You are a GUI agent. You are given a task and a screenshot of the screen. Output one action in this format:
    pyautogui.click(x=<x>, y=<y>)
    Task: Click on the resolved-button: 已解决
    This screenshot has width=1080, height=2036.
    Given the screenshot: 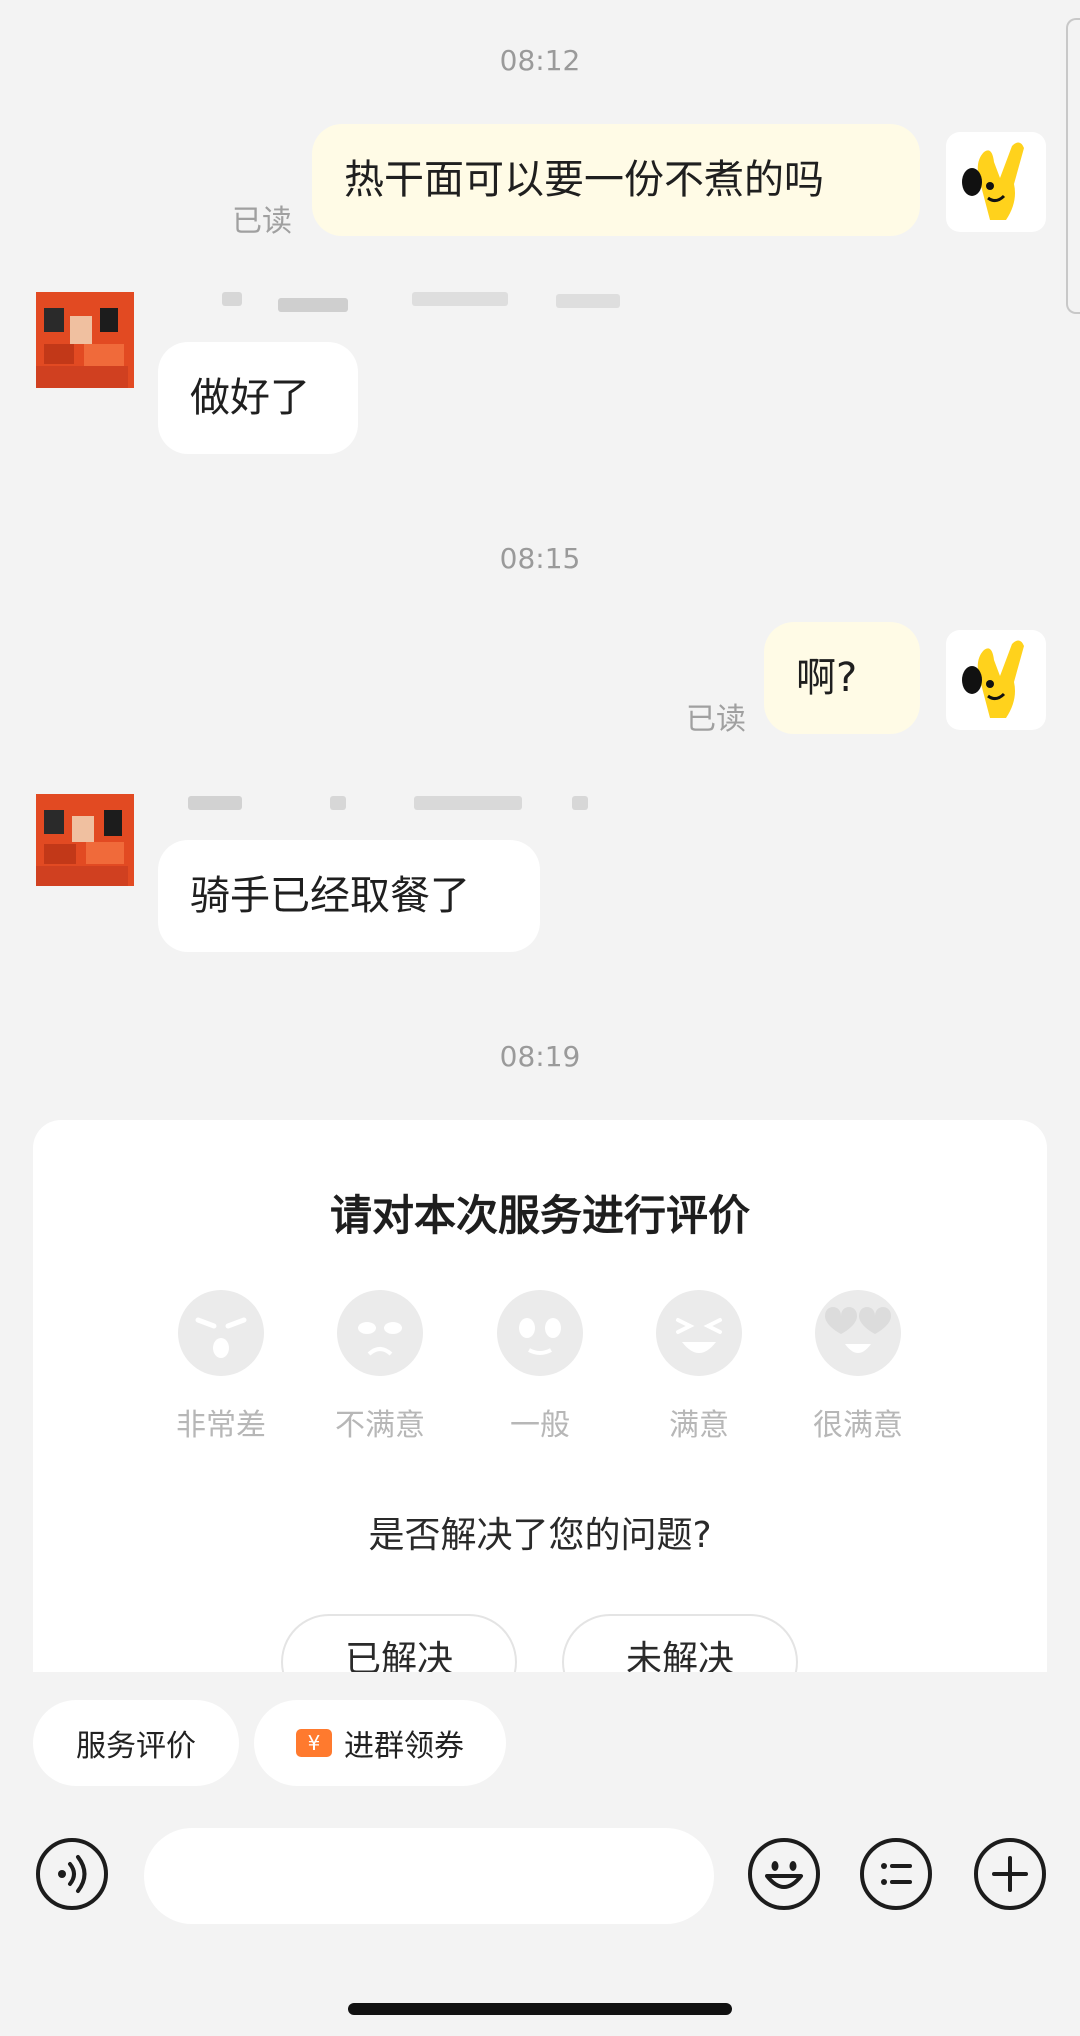 What is the action you would take?
    pyautogui.click(x=399, y=1643)
    